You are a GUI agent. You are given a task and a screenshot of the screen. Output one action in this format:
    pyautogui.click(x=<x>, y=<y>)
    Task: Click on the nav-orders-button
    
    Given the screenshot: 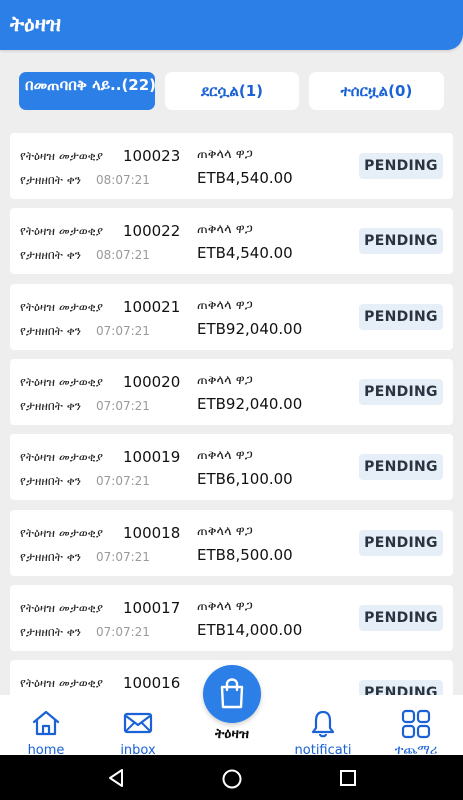 What is the action you would take?
    pyautogui.click(x=232, y=694)
    